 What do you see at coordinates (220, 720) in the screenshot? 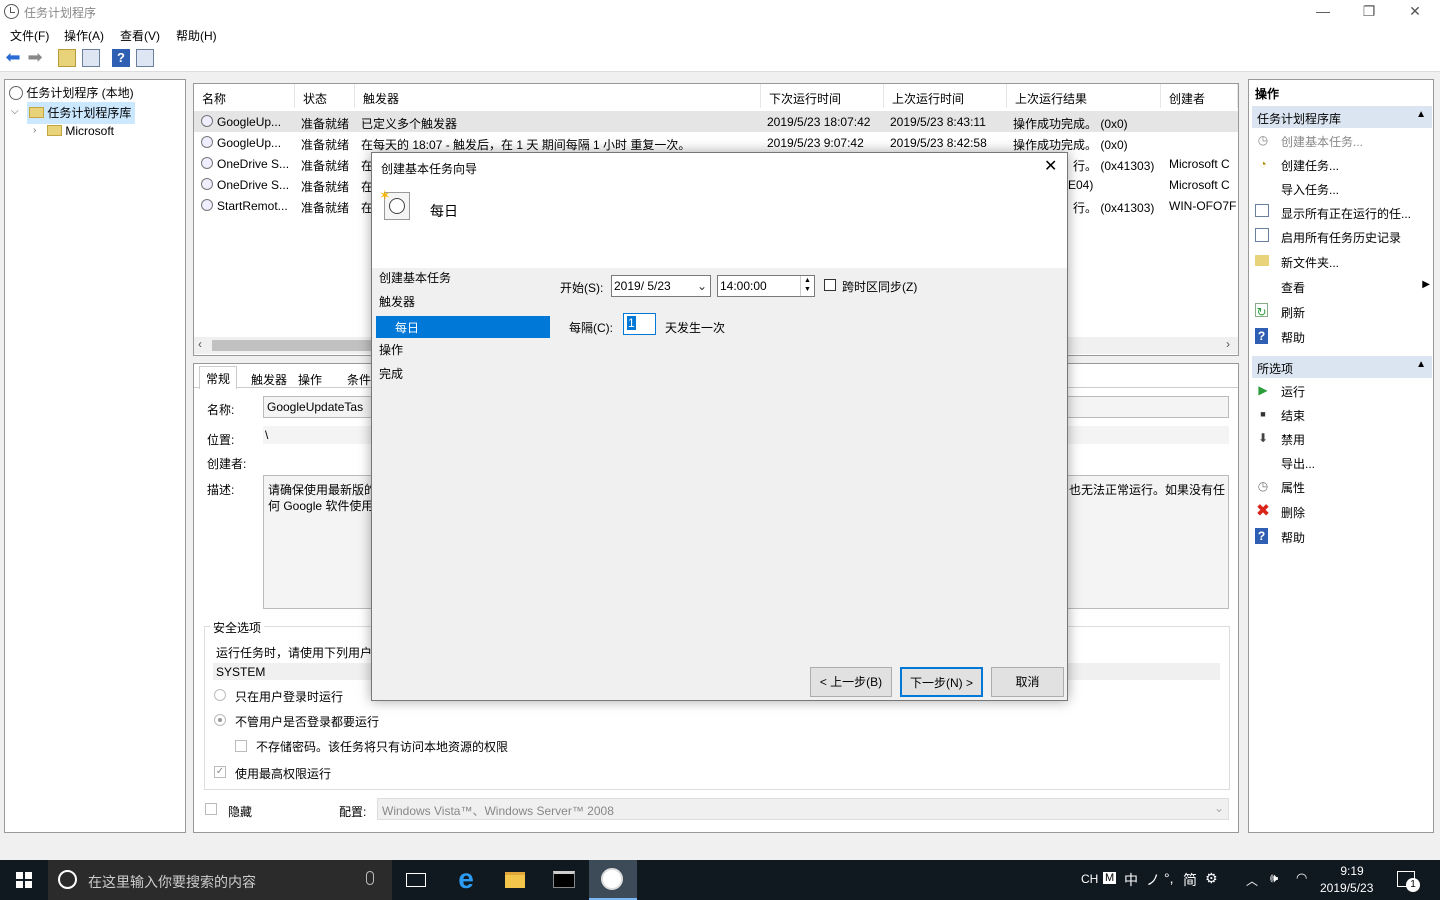
I see `radio-whether-logged-on` at bounding box center [220, 720].